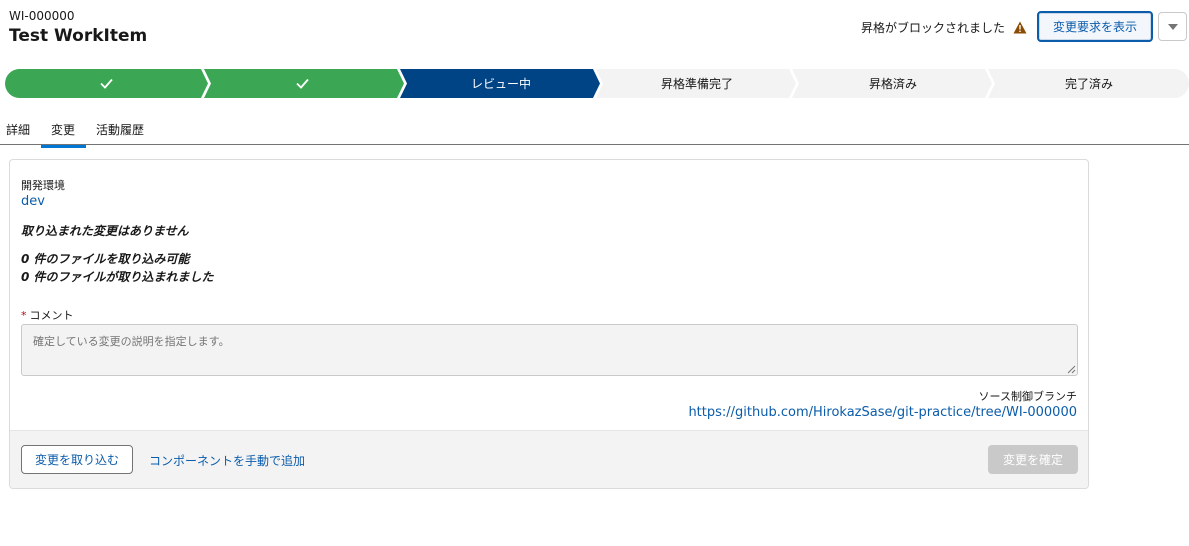 This screenshot has width=1189, height=546. I want to click on files-imported-text: 0 件のファイルが取り込まれました, so click(117, 277).